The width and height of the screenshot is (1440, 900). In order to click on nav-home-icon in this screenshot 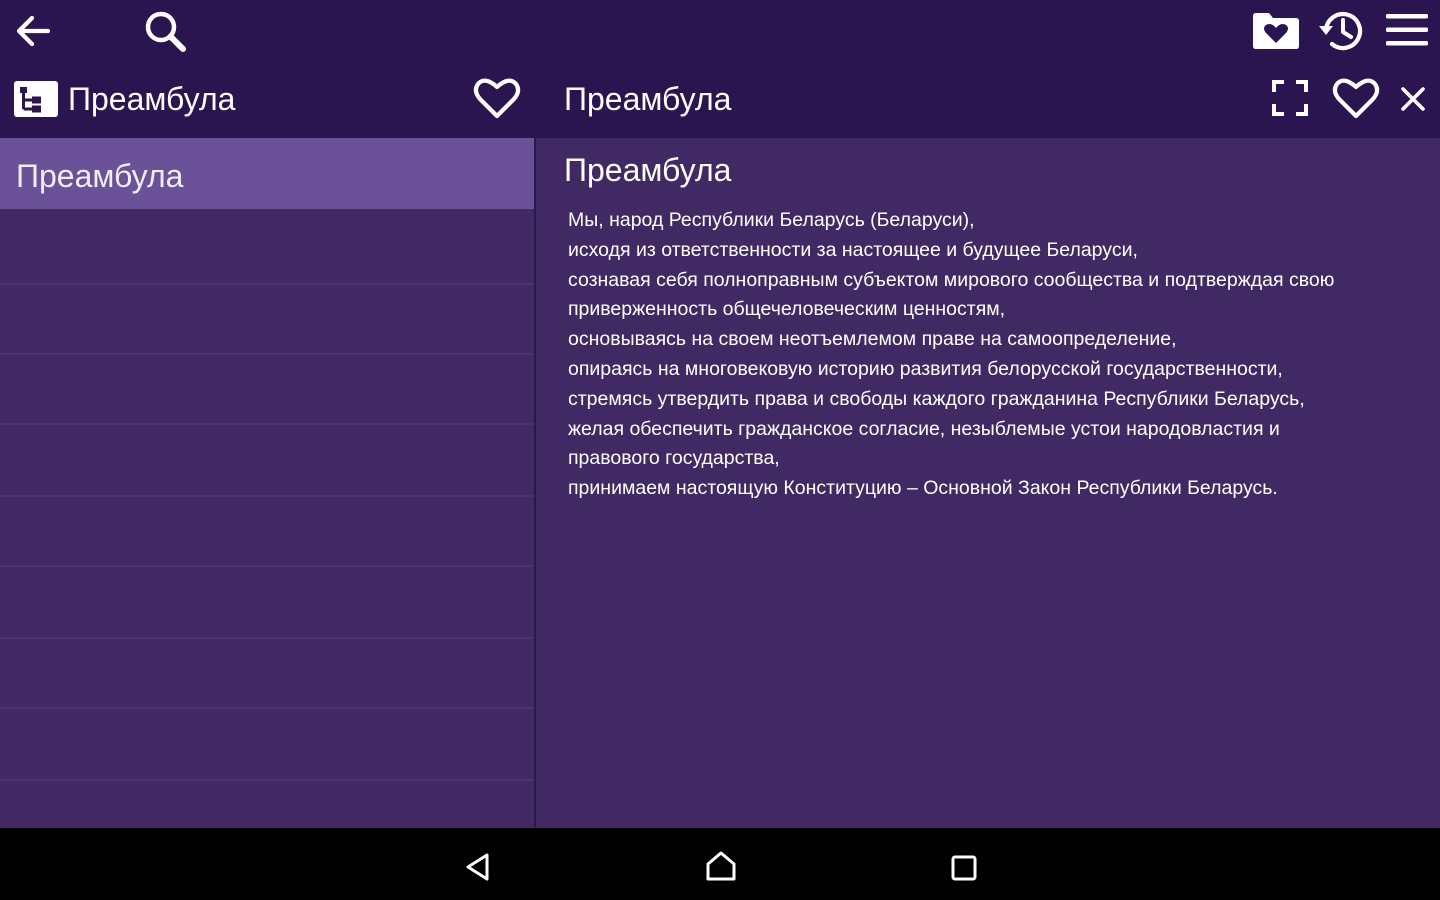, I will do `click(721, 866)`.